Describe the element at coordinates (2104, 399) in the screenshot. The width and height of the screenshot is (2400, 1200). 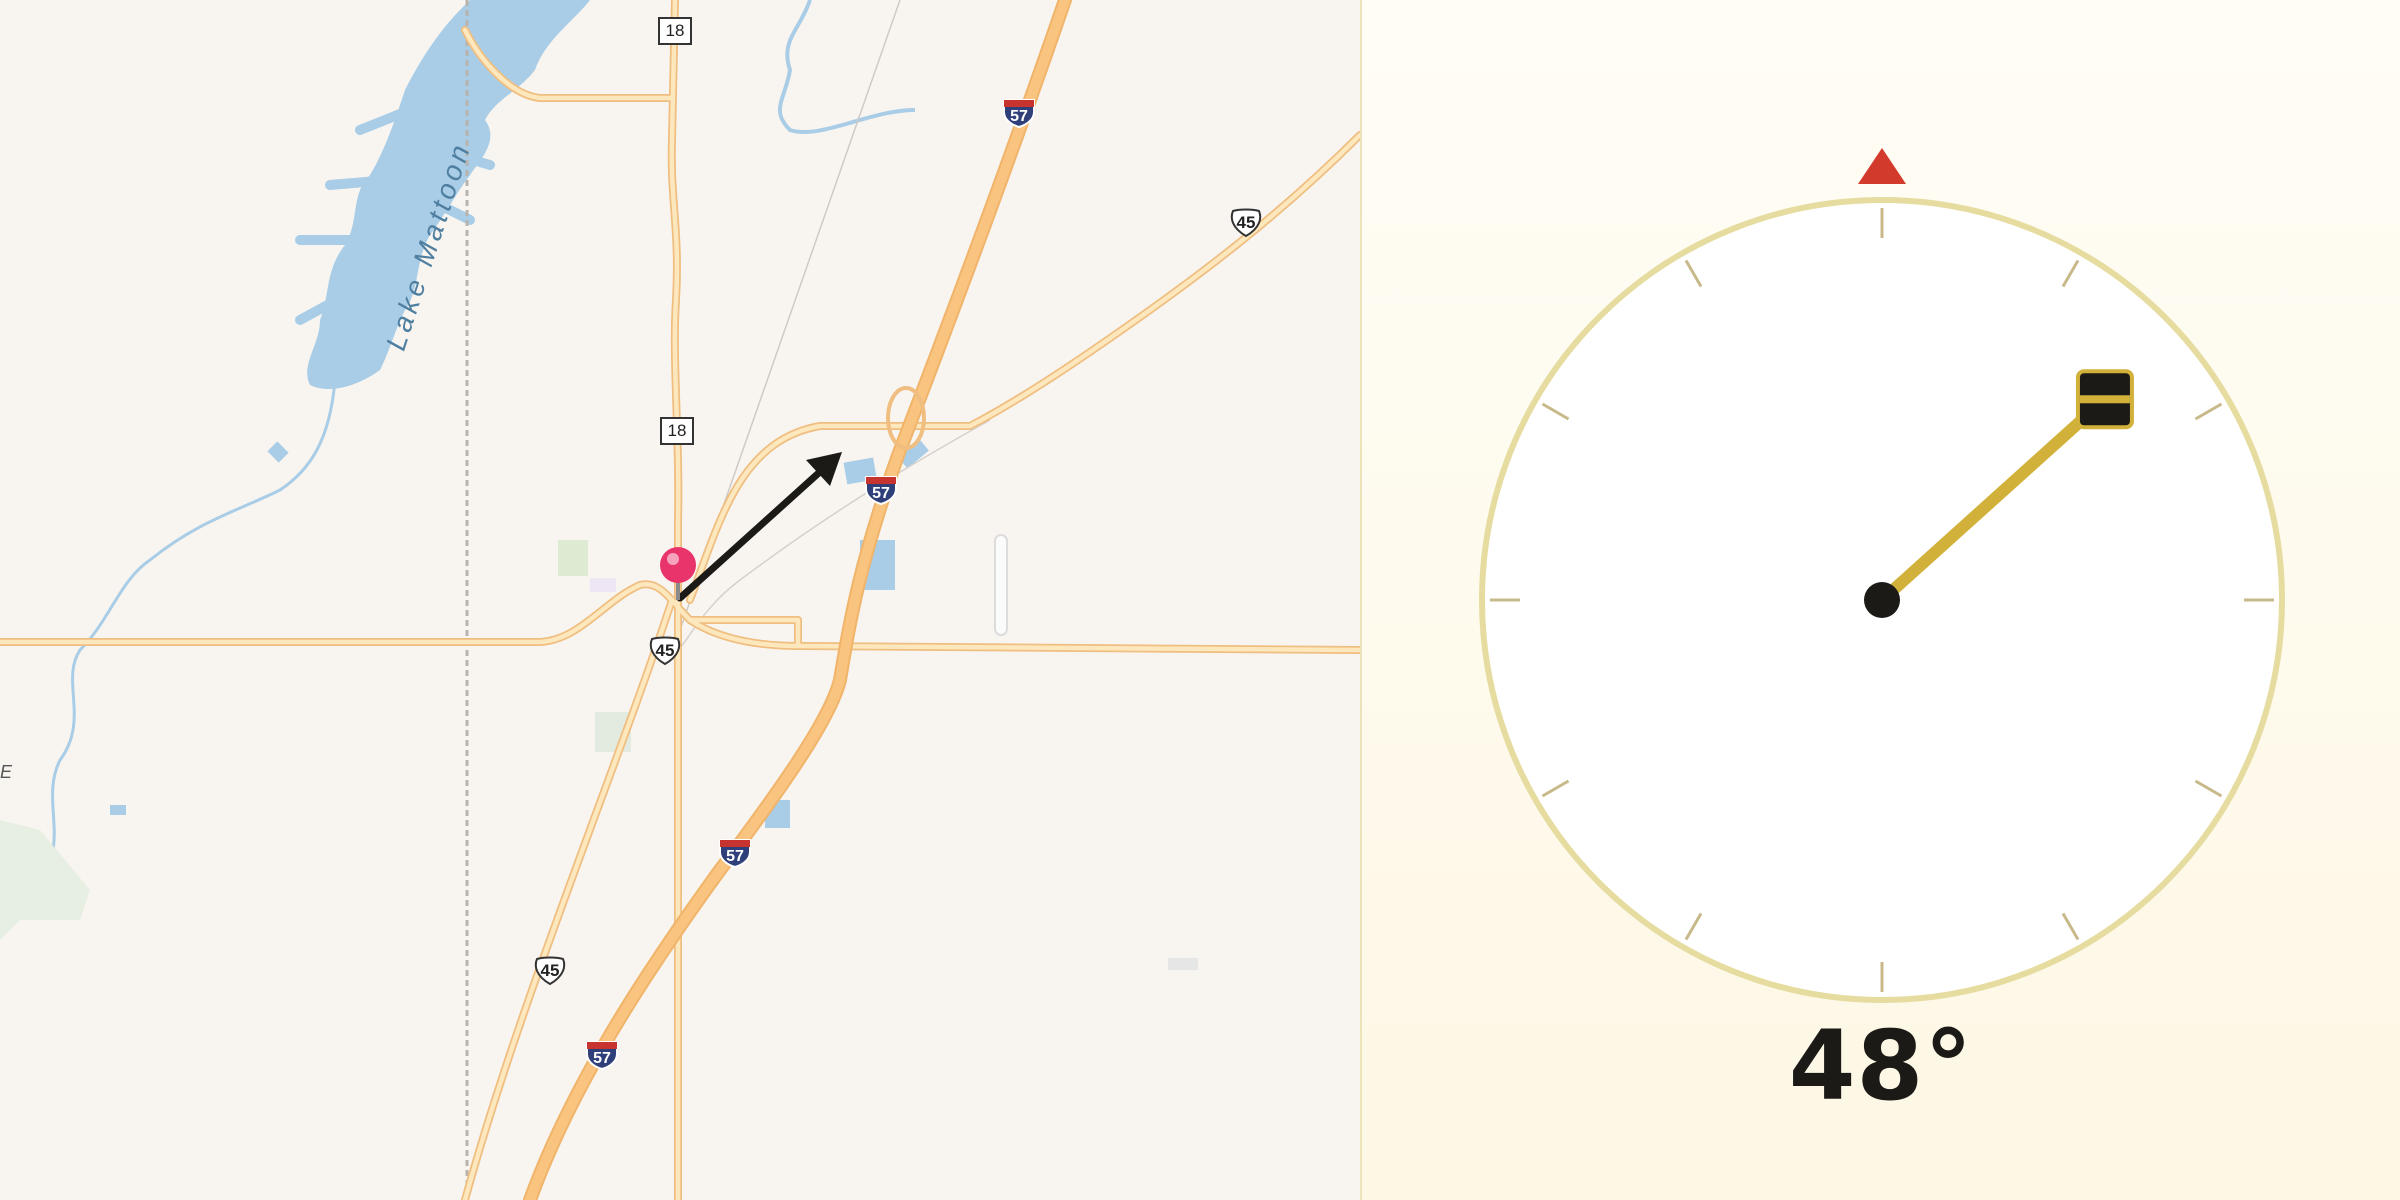
I see `needle-drag-handle-icon` at that location.